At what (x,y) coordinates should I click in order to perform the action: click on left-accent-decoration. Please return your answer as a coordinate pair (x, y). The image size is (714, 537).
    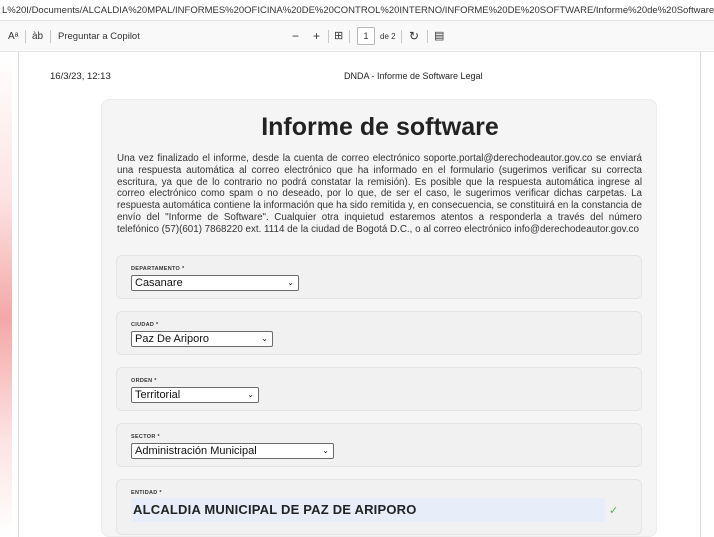
    Looking at the image, I should click on (6, 294).